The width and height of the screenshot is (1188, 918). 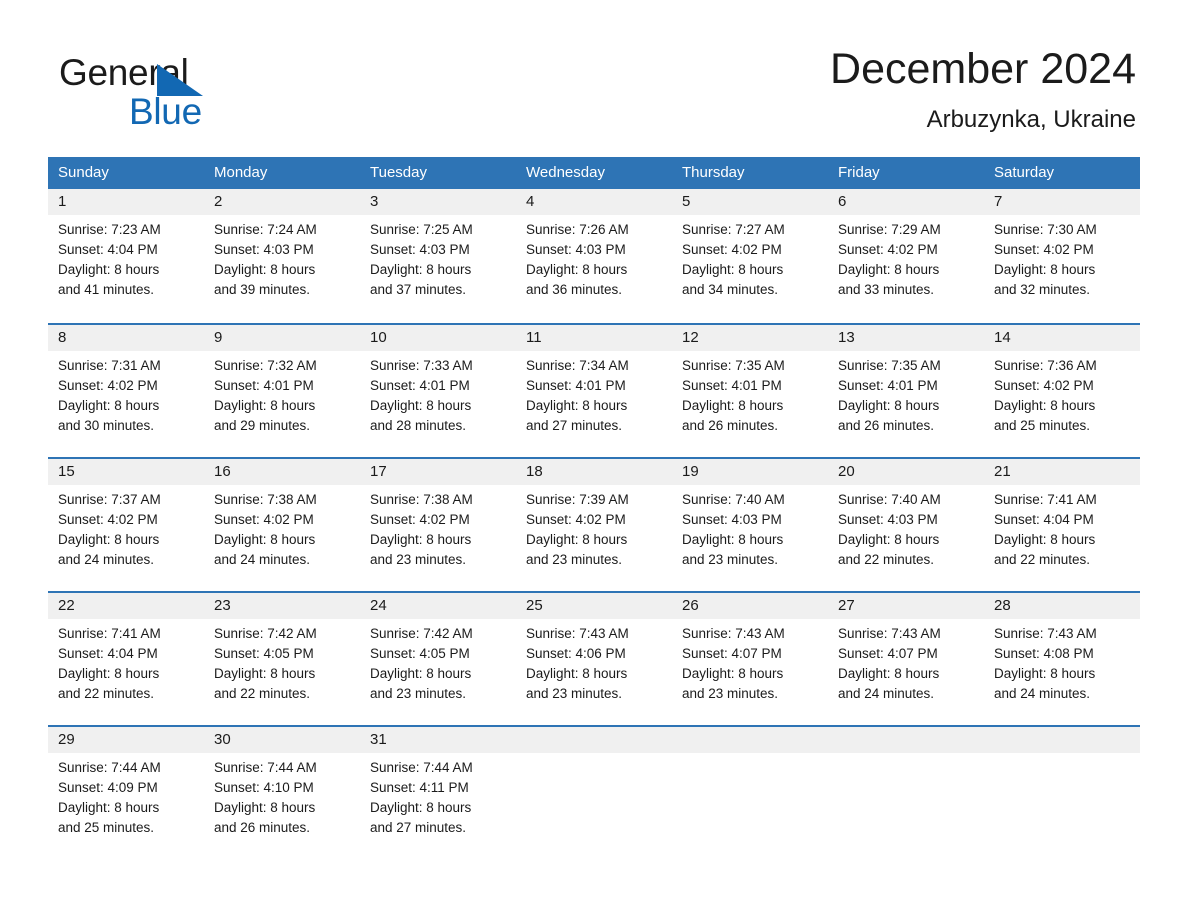 I want to click on day-number: 28, so click(x=1062, y=606).